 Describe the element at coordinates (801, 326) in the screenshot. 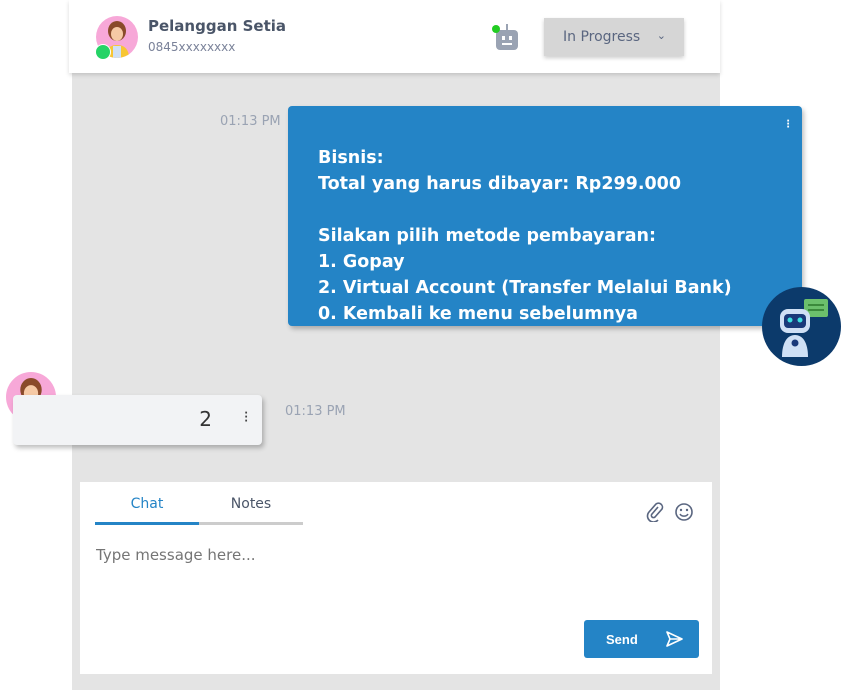

I see `bot-avatar` at that location.